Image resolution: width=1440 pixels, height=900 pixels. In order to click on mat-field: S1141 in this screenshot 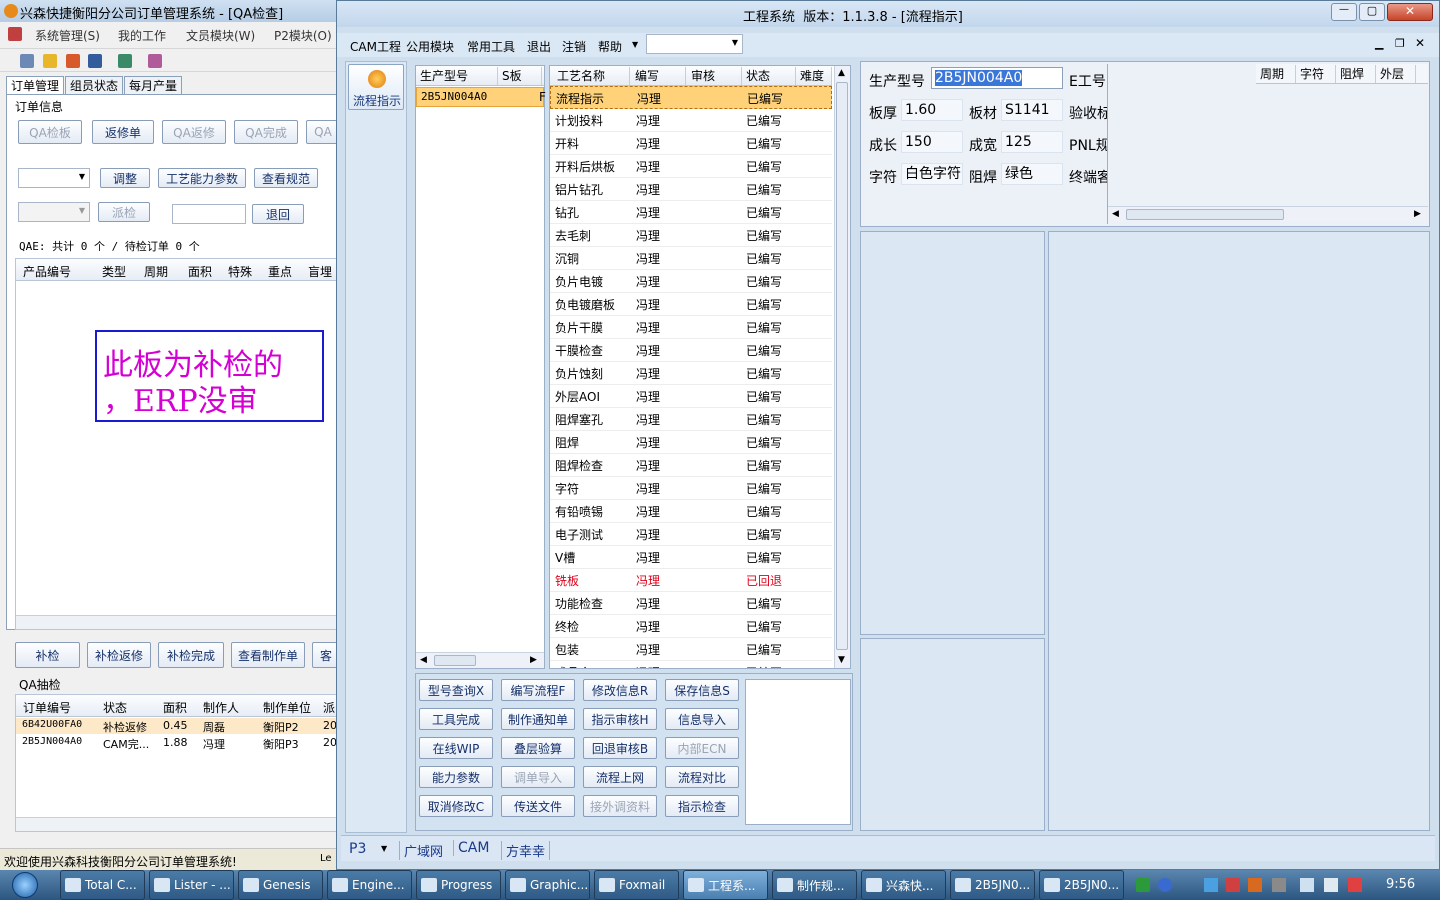, I will do `click(1032, 110)`.